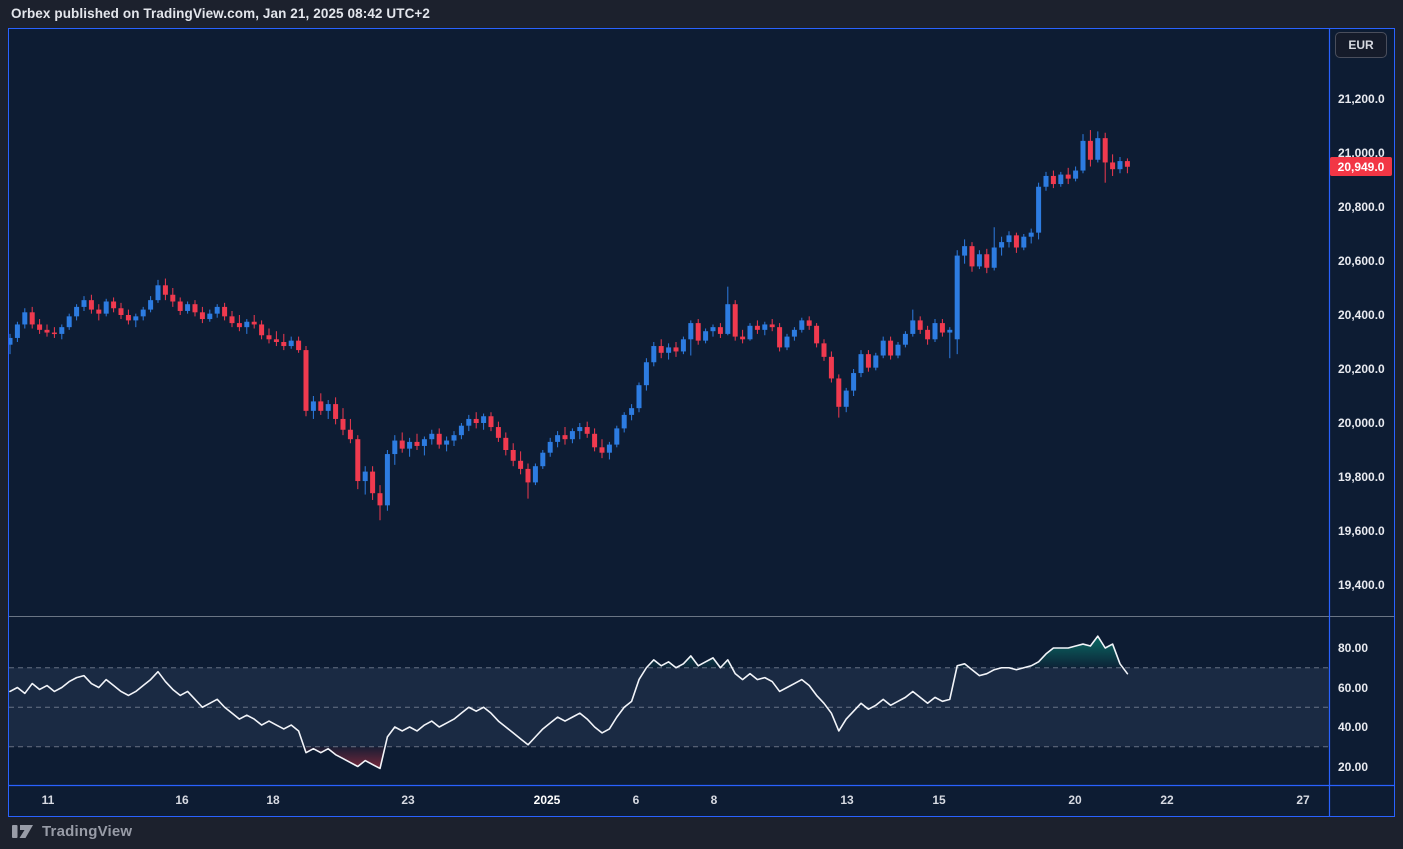 This screenshot has height=849, width=1403. What do you see at coordinates (939, 800) in the screenshot?
I see `time-tick-label: 15` at bounding box center [939, 800].